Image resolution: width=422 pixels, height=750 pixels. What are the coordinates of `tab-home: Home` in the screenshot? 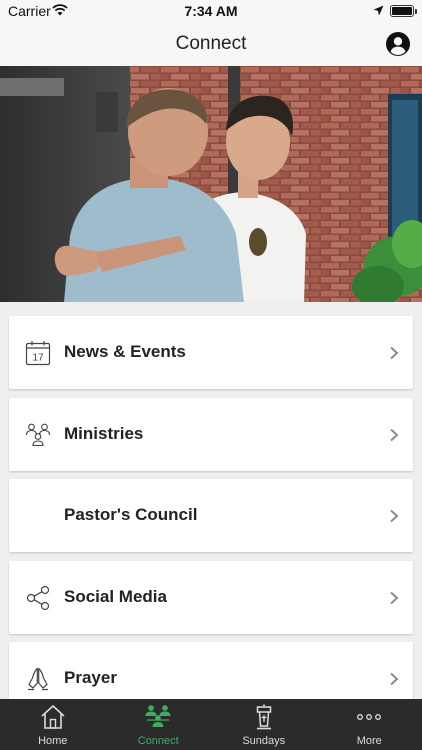 It's located at (53, 724).